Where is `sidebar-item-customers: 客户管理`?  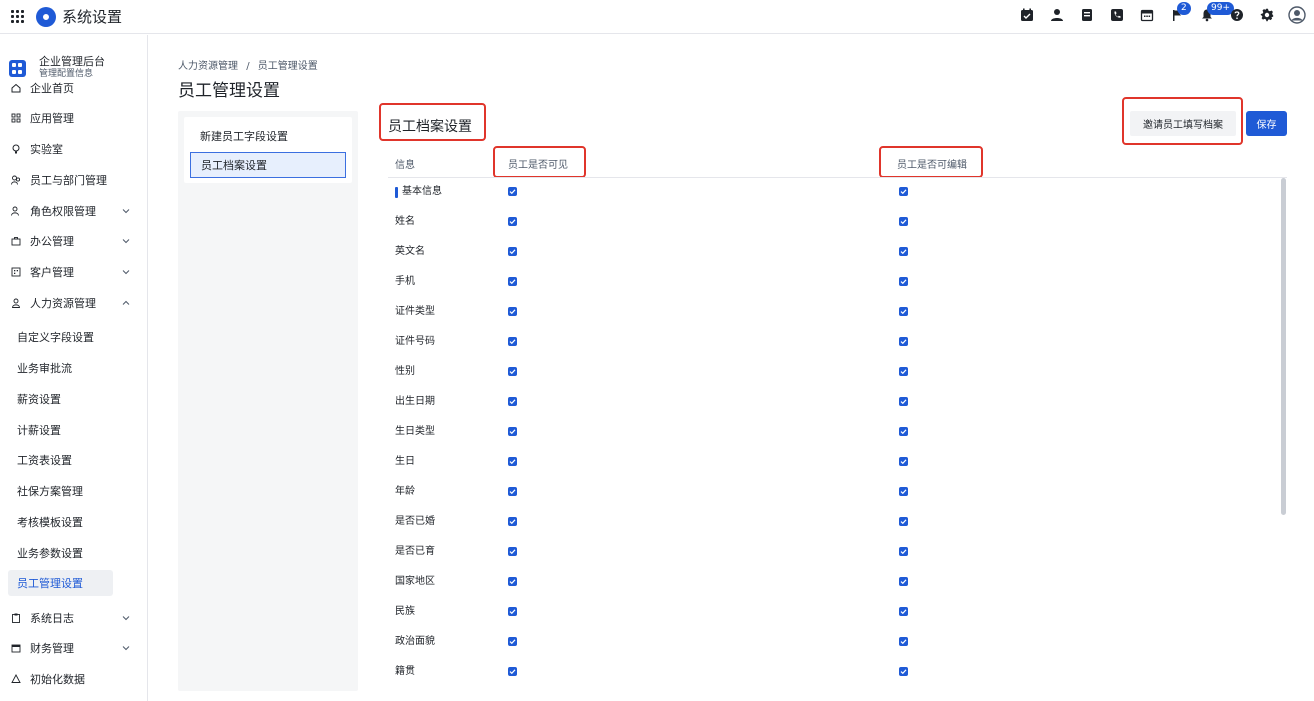 sidebar-item-customers: 客户管理 is located at coordinates (73, 272).